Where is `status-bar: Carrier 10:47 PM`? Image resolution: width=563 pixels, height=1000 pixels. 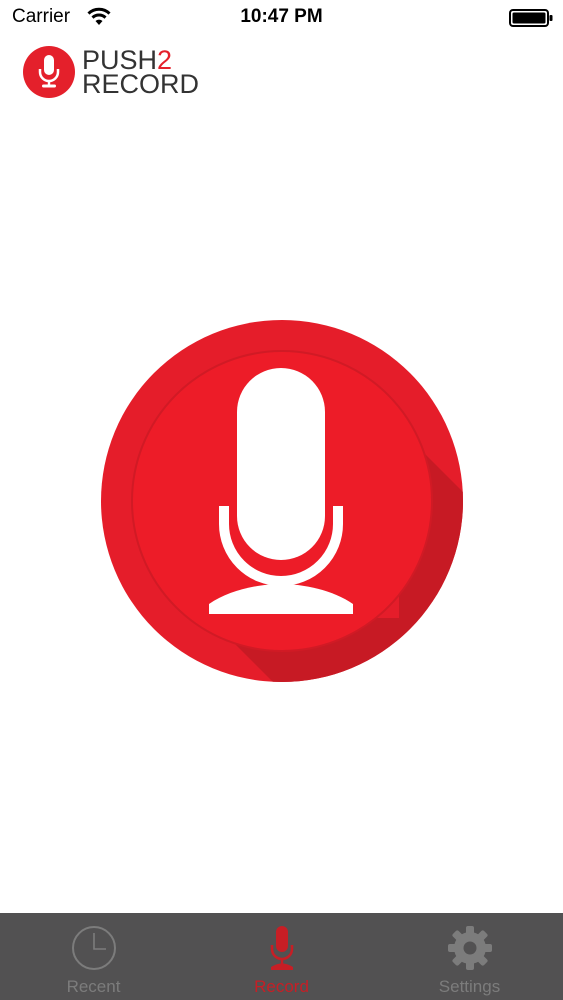 status-bar: Carrier 10:47 PM is located at coordinates (281, 20).